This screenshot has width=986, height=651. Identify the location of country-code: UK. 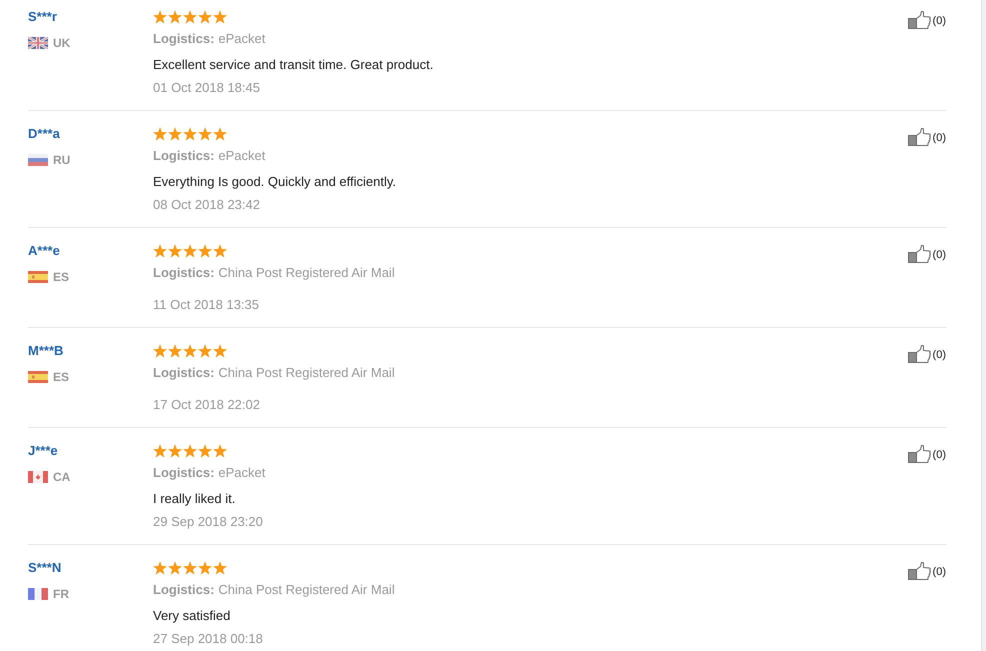
(61, 43).